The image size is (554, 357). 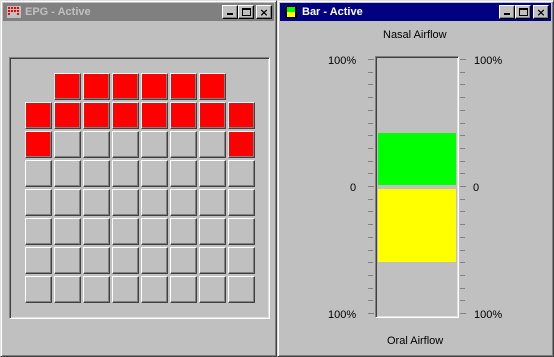 I want to click on right-bottom-scale-label: 100%, so click(x=488, y=315).